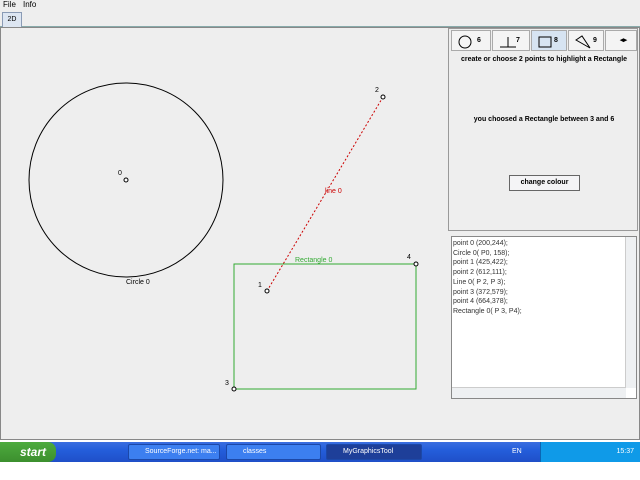 Image resolution: width=640 pixels, height=480 pixels. What do you see at coordinates (12, 19) in the screenshot?
I see `tab-2d: 2D` at bounding box center [12, 19].